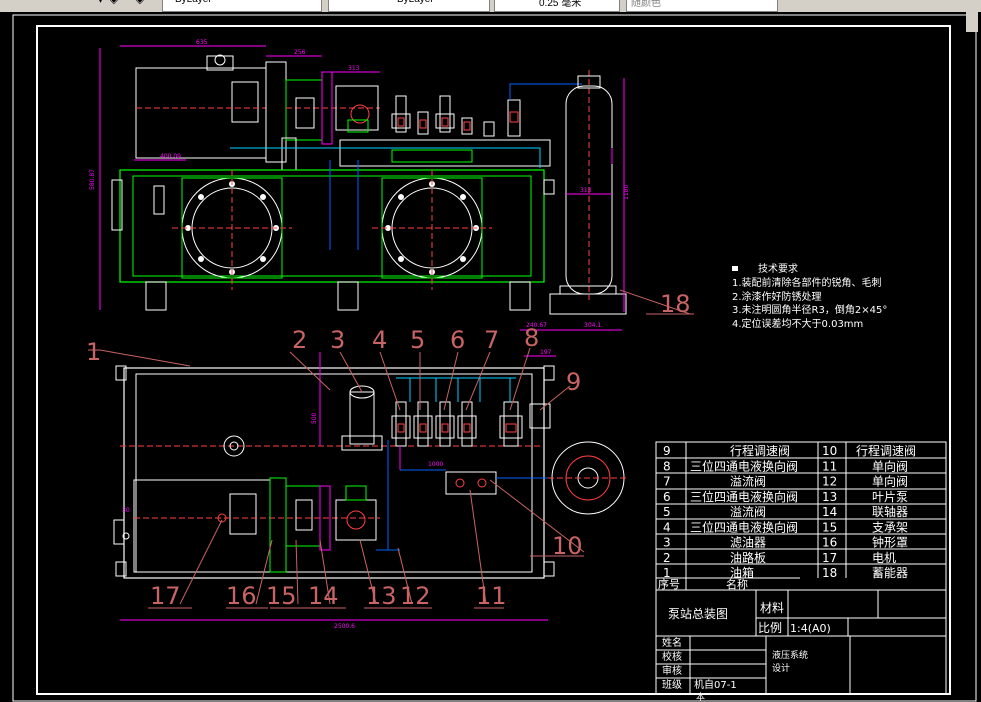  Describe the element at coordinates (744, 496) in the screenshot. I see `part-name-4: 三位四通电液换向阀` at that location.